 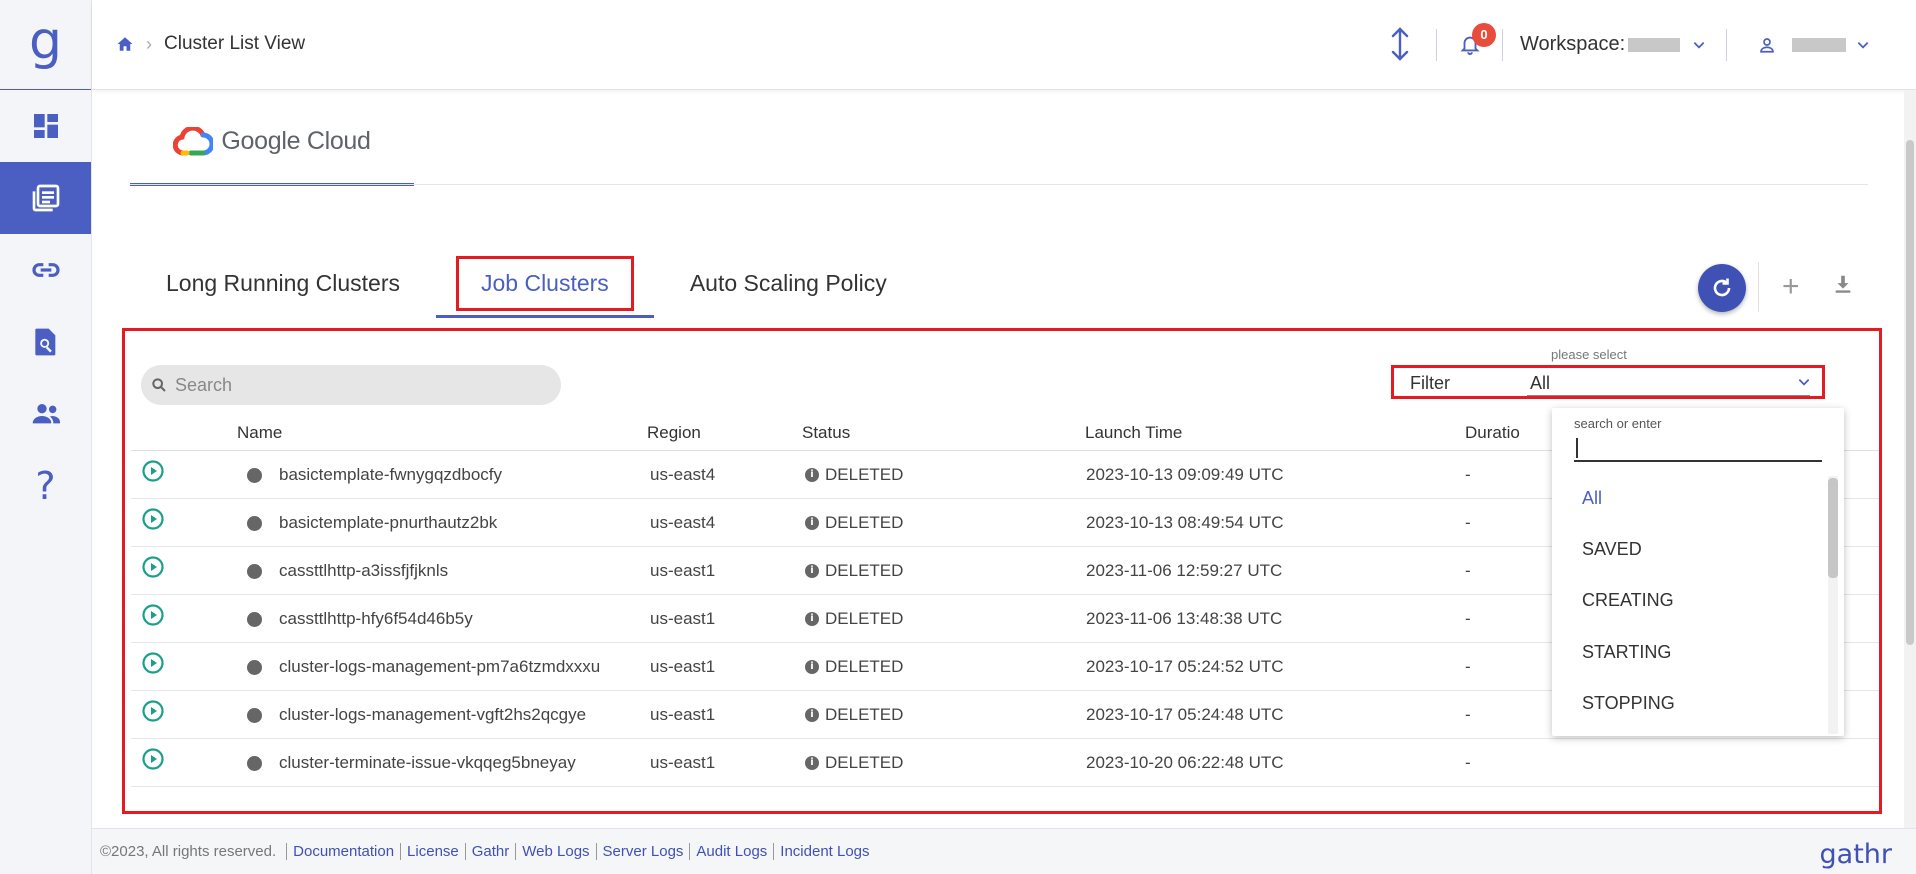 What do you see at coordinates (1592, 498) in the screenshot?
I see `dropdown-option-all: All` at bounding box center [1592, 498].